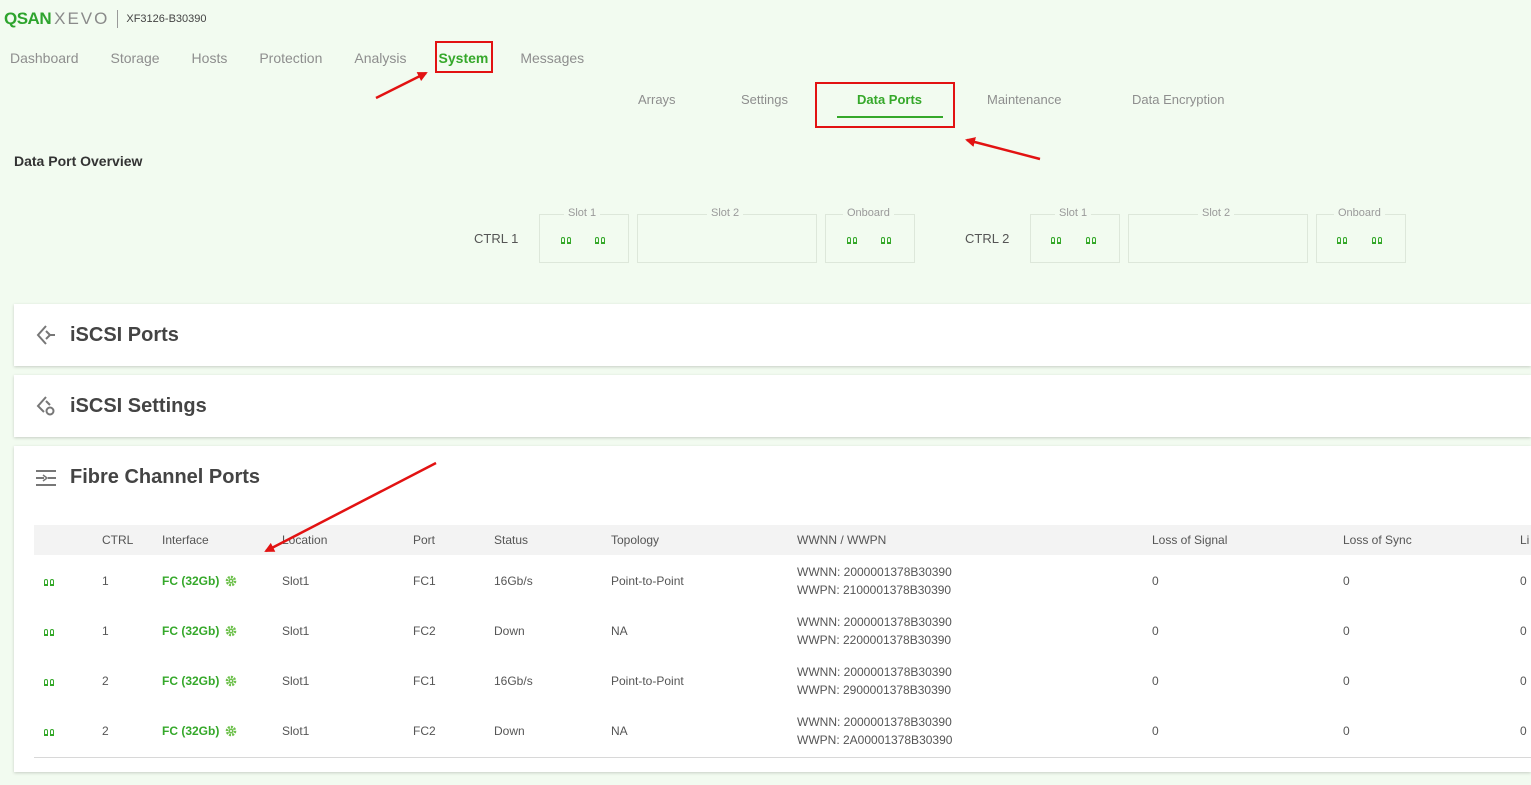 The image size is (1531, 785). What do you see at coordinates (1003, 149) in the screenshot?
I see `arrow-to-data-ports` at bounding box center [1003, 149].